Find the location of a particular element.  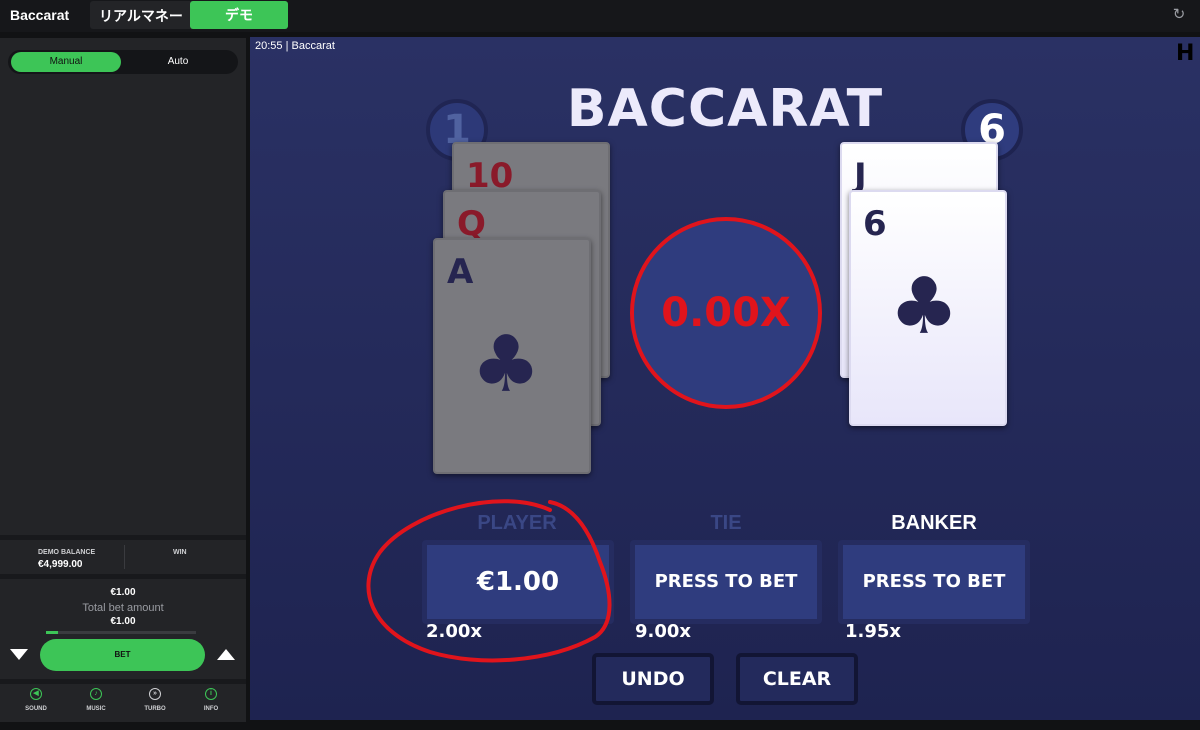

demo-balance-value: €4,999.00 is located at coordinates (60, 564).